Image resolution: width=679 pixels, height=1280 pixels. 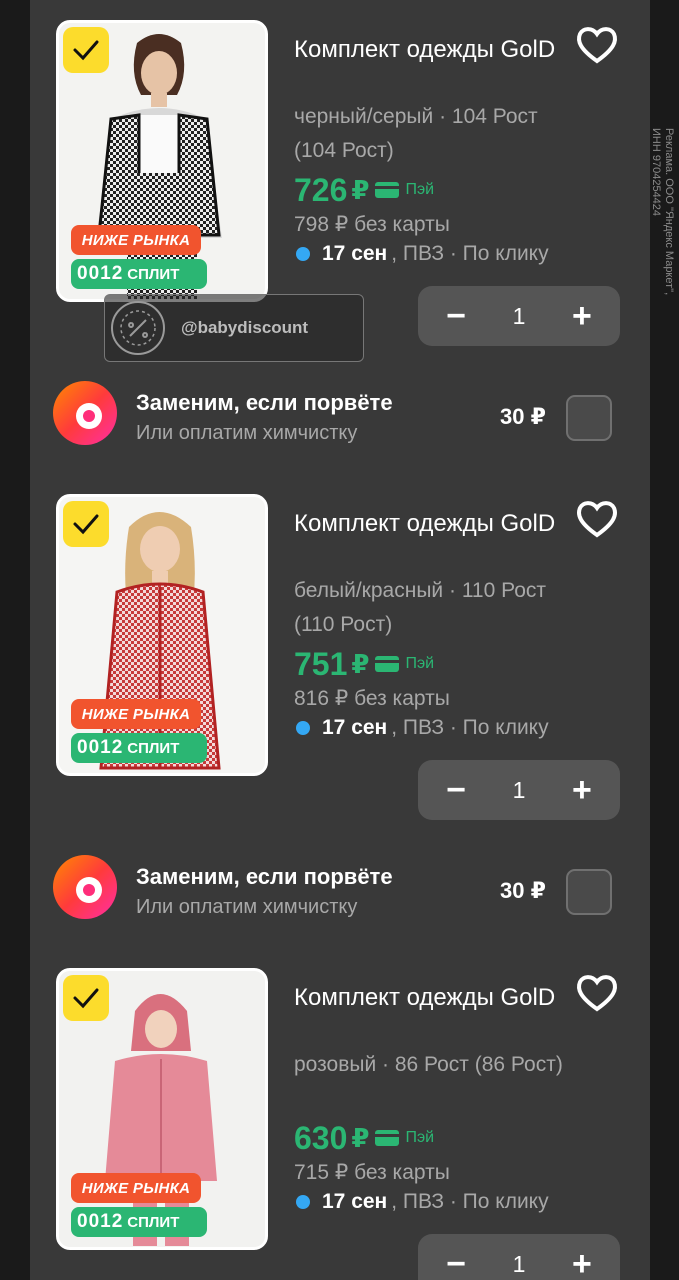 What do you see at coordinates (138, 328) in the screenshot?
I see `watermark-logo-icon` at bounding box center [138, 328].